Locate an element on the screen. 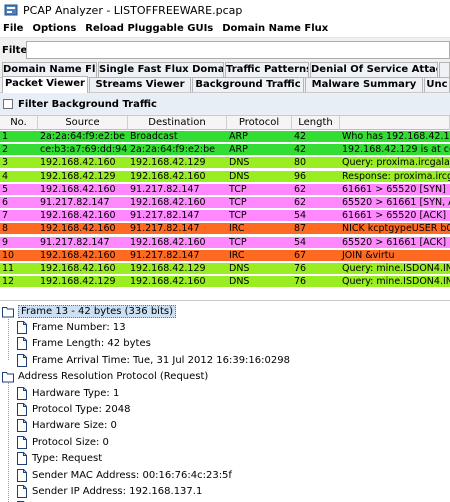 The image size is (450, 502). filter-input is located at coordinates (238, 50).